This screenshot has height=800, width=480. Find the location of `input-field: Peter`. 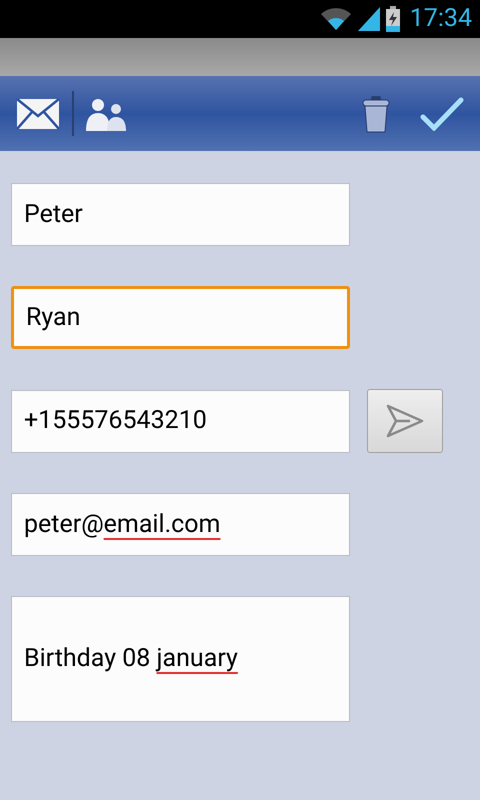

input-field: Peter is located at coordinates (180, 214).